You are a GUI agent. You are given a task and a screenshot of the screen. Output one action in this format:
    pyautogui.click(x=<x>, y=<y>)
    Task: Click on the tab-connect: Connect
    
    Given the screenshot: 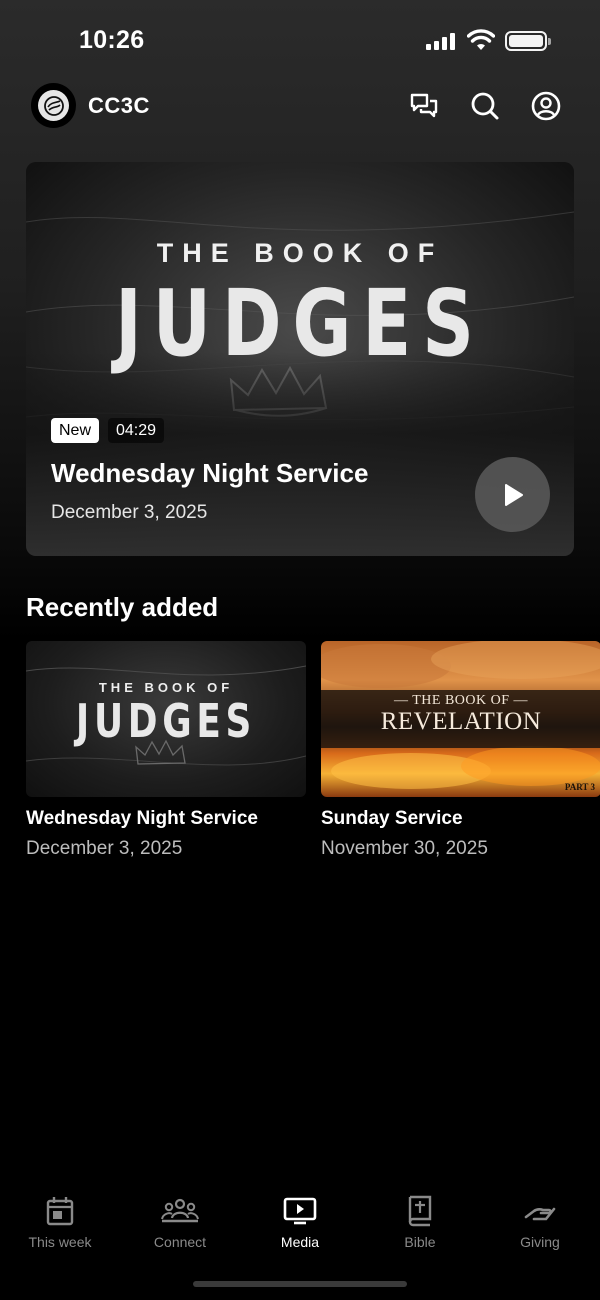 What is the action you would take?
    pyautogui.click(x=180, y=1222)
    